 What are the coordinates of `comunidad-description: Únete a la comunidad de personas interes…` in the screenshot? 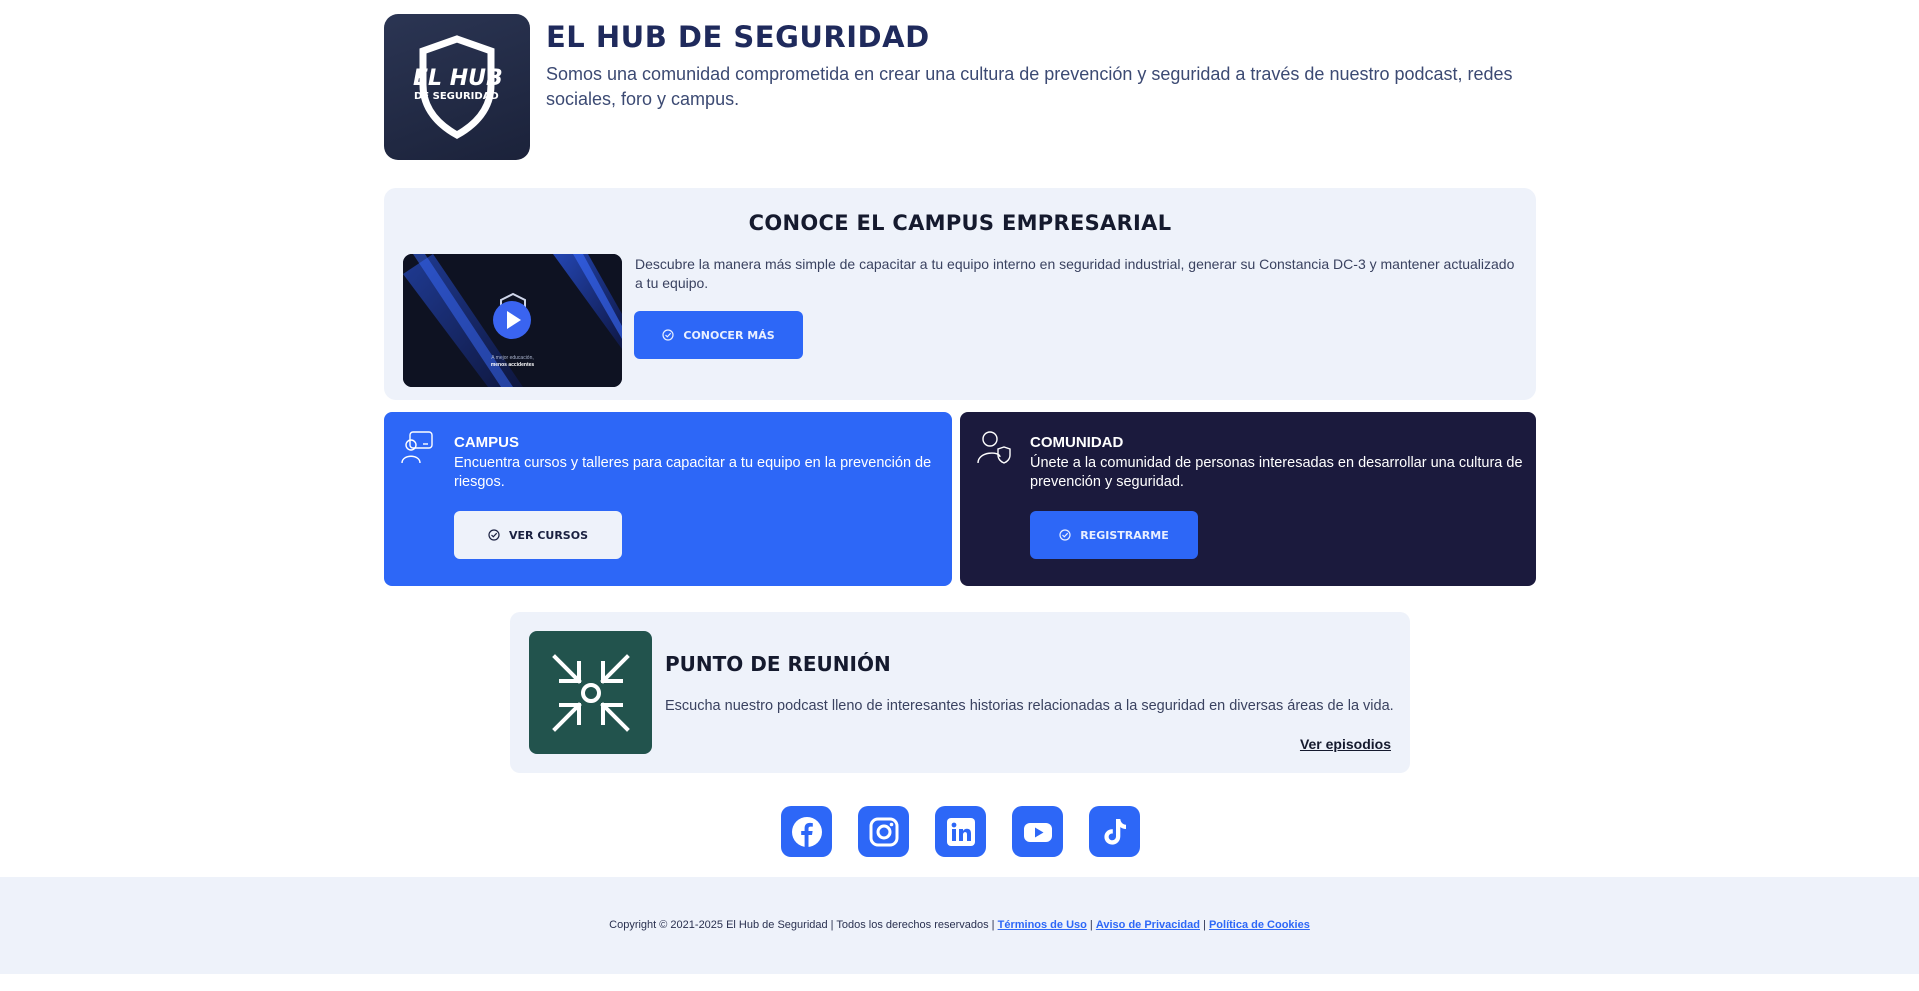 It's located at (1276, 472).